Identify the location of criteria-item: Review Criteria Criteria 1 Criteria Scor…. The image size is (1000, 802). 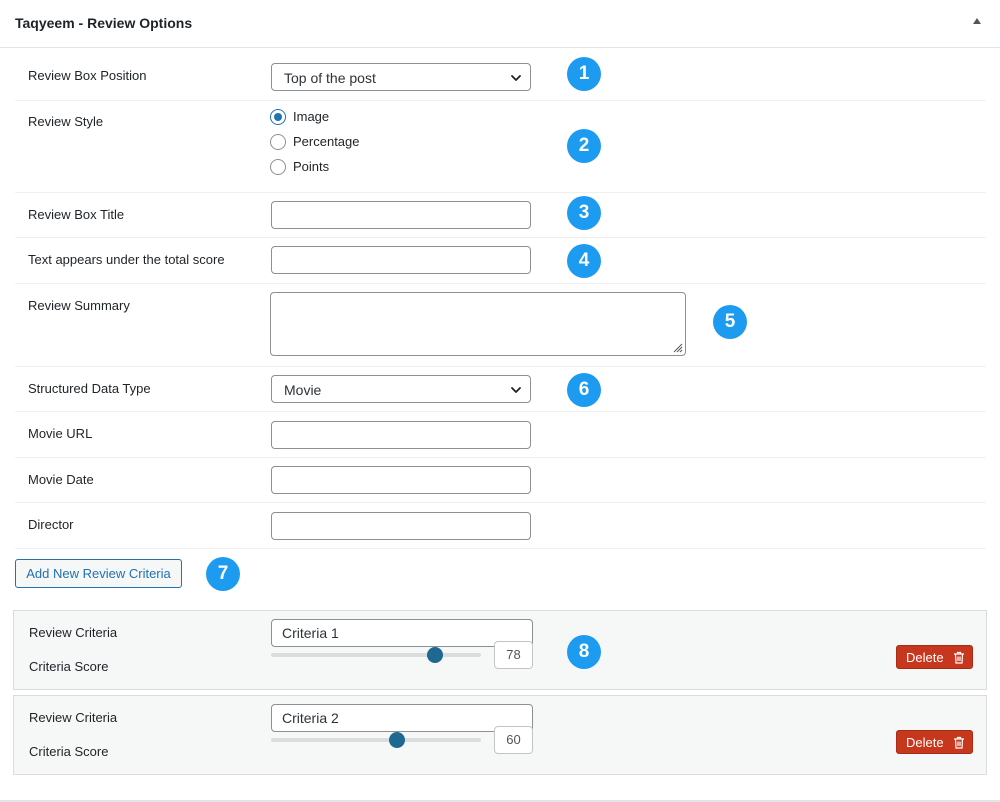
(500, 650).